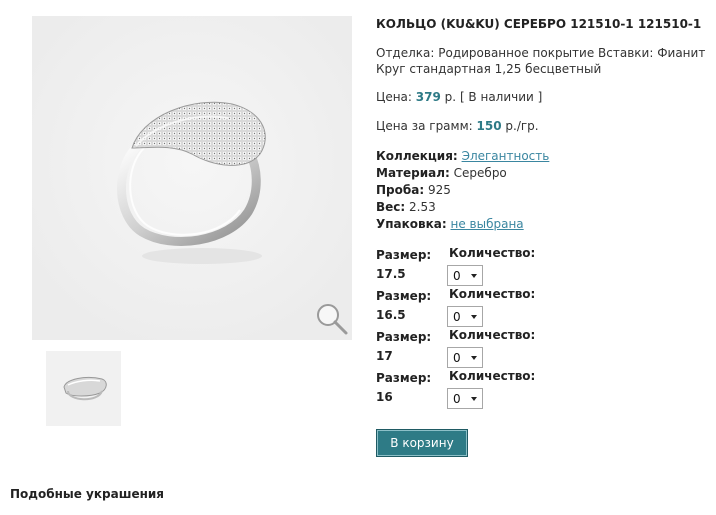 The height and width of the screenshot is (515, 716). What do you see at coordinates (391, 274) in the screenshot?
I see `size-value: 17.5` at bounding box center [391, 274].